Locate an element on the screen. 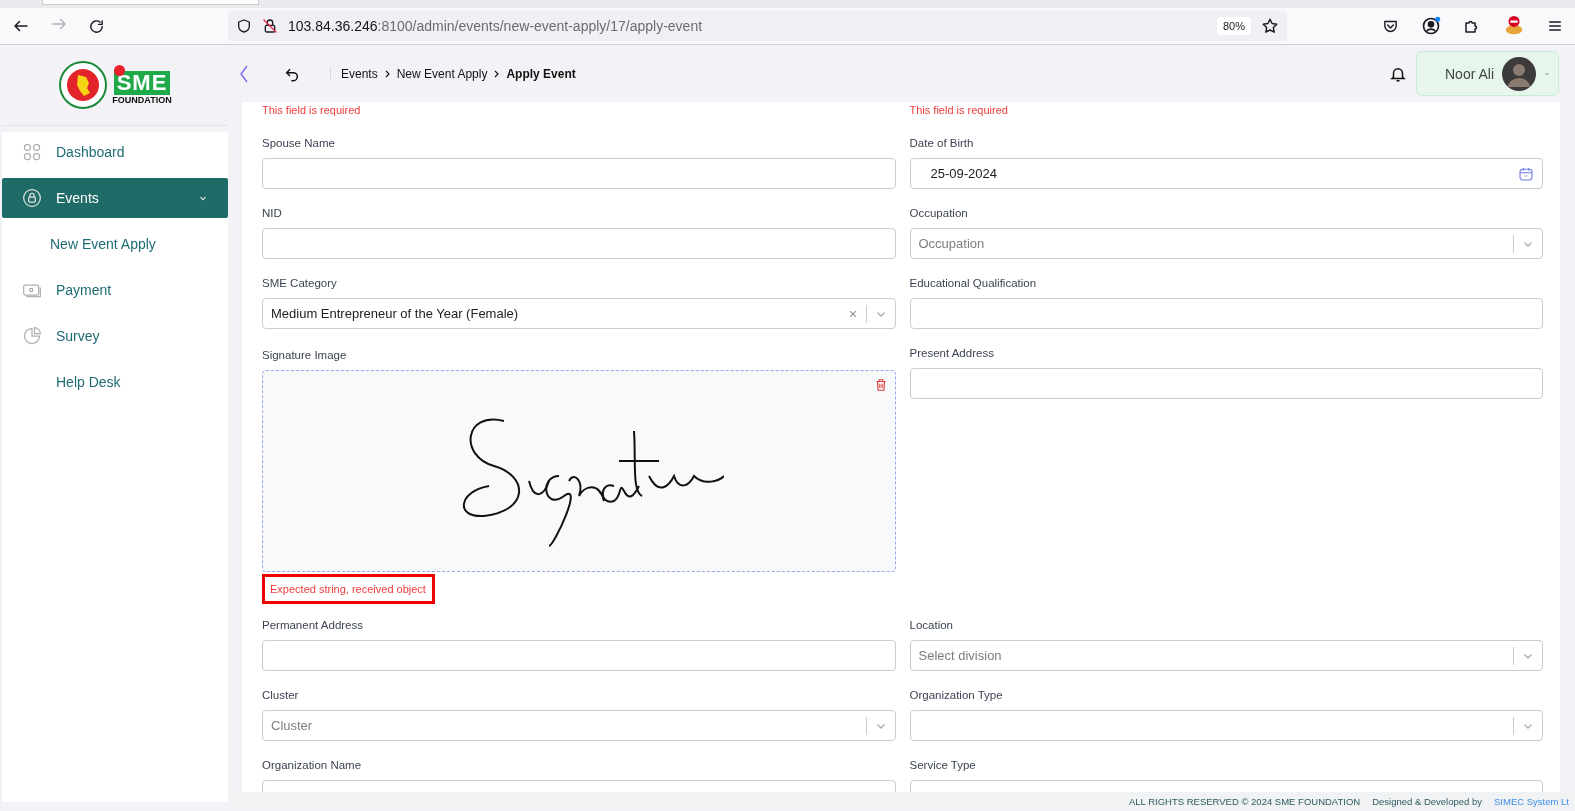  breadcrumb: New Event Apply is located at coordinates (442, 73).